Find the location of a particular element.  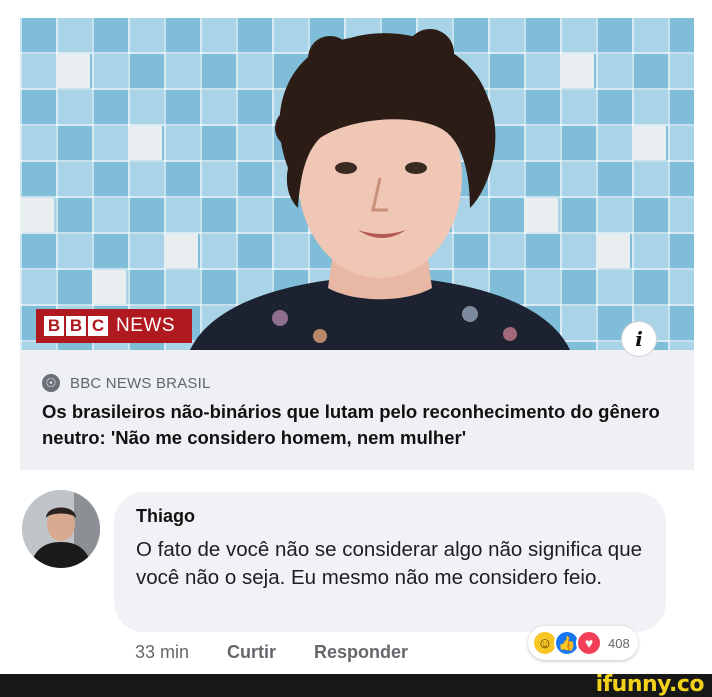

avatar-photo is located at coordinates (61, 529).